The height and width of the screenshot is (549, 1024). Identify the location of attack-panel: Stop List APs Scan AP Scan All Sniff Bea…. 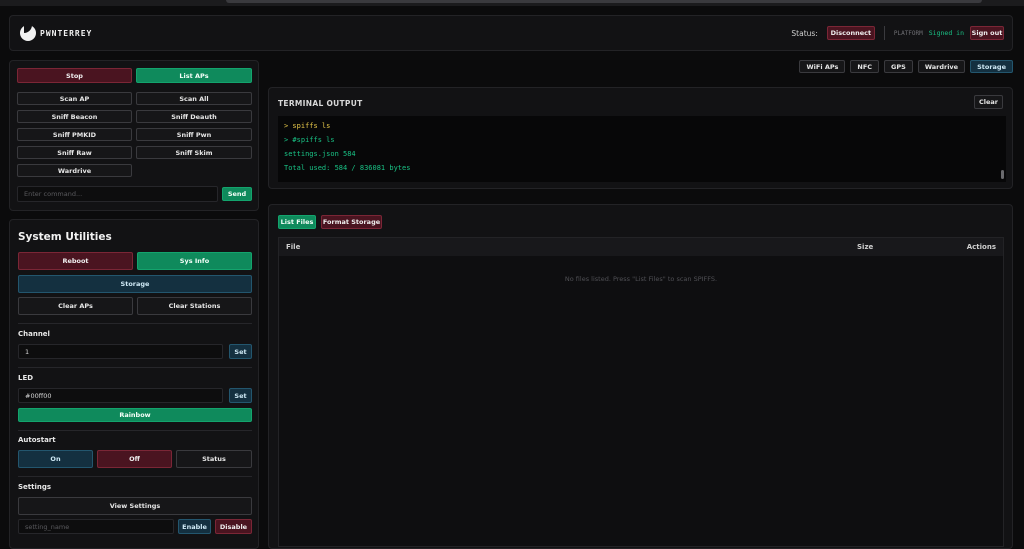
(134, 135).